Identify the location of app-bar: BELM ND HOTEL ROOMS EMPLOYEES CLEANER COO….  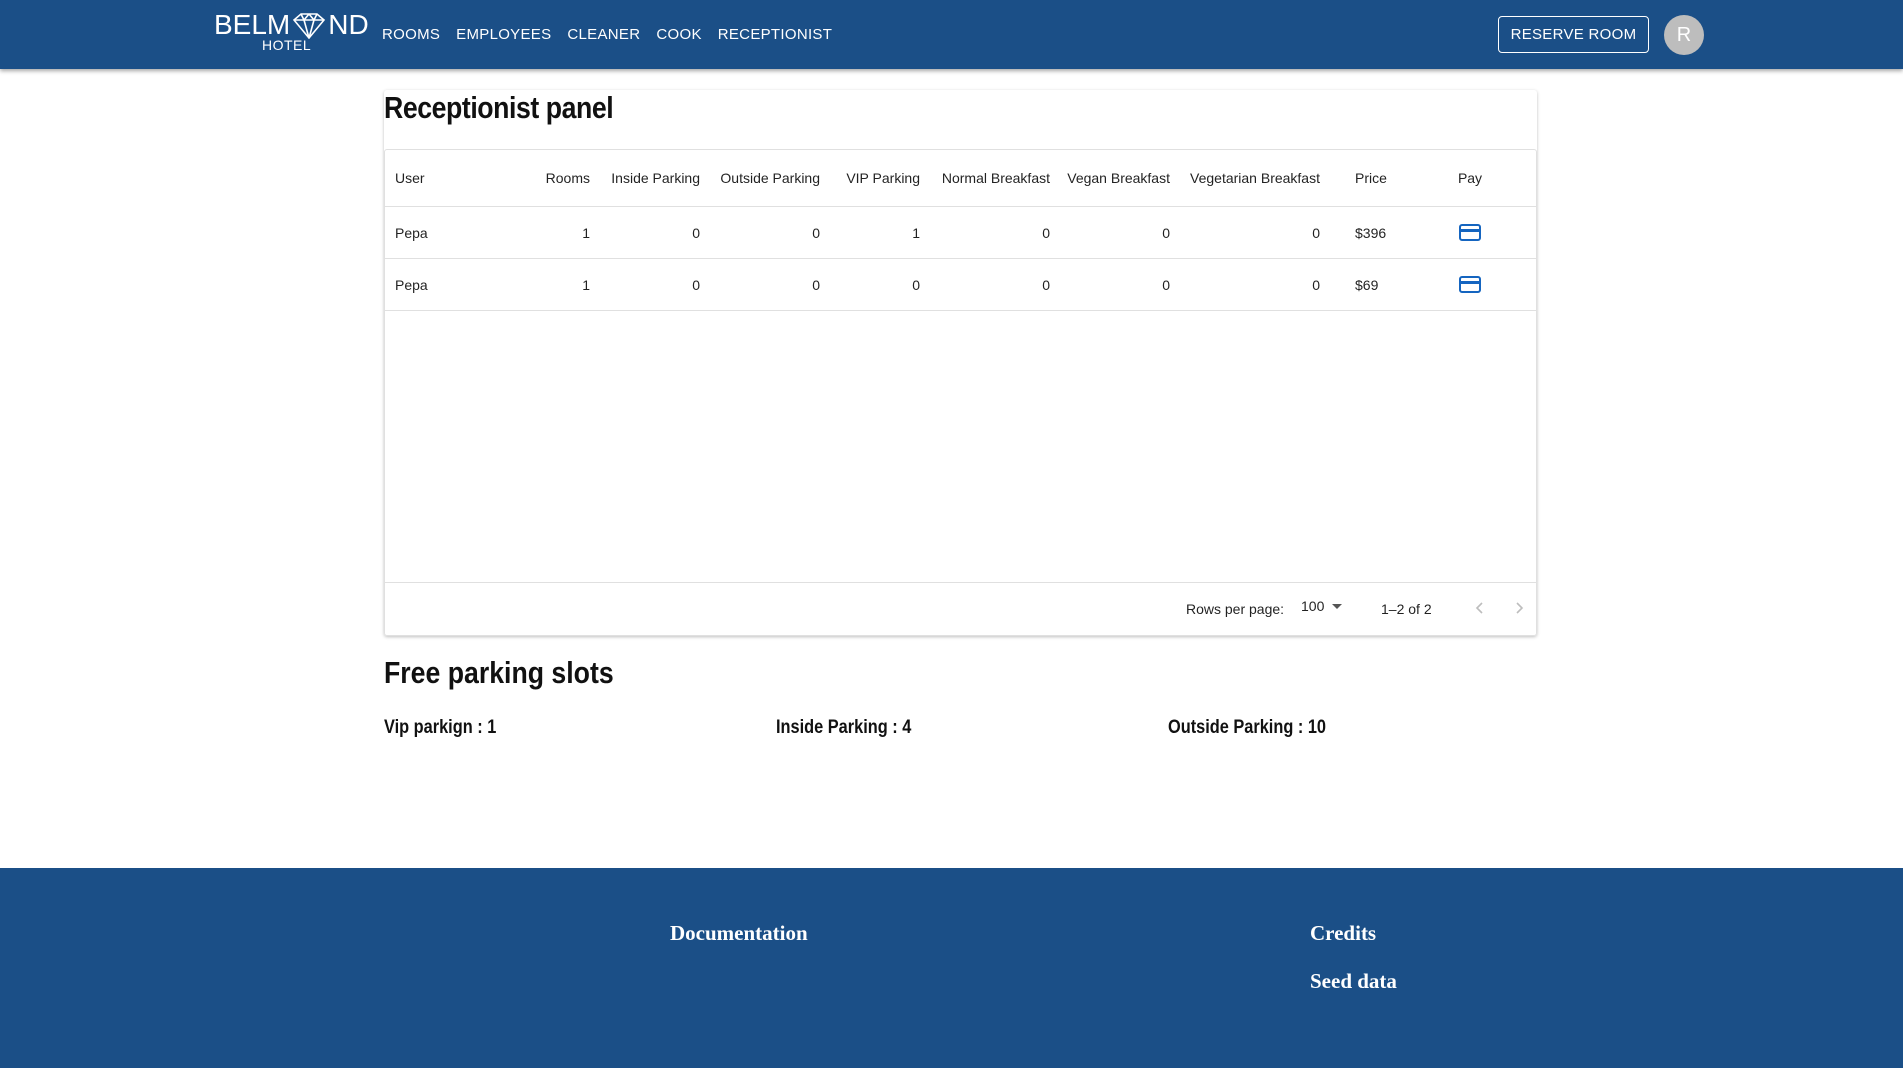
(951, 34).